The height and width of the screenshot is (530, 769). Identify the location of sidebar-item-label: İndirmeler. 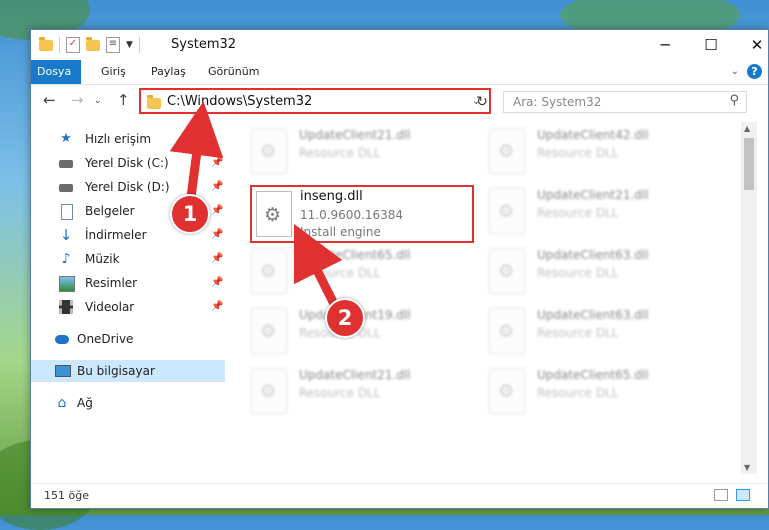
(116, 235).